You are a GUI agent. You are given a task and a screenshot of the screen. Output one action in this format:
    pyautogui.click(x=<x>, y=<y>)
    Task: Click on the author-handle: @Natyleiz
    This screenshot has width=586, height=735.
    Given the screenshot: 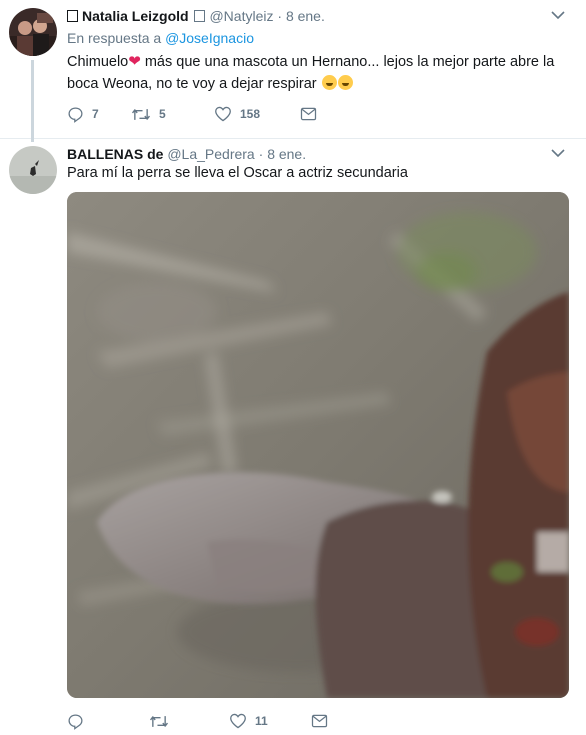 What is the action you would take?
    pyautogui.click(x=232, y=16)
    